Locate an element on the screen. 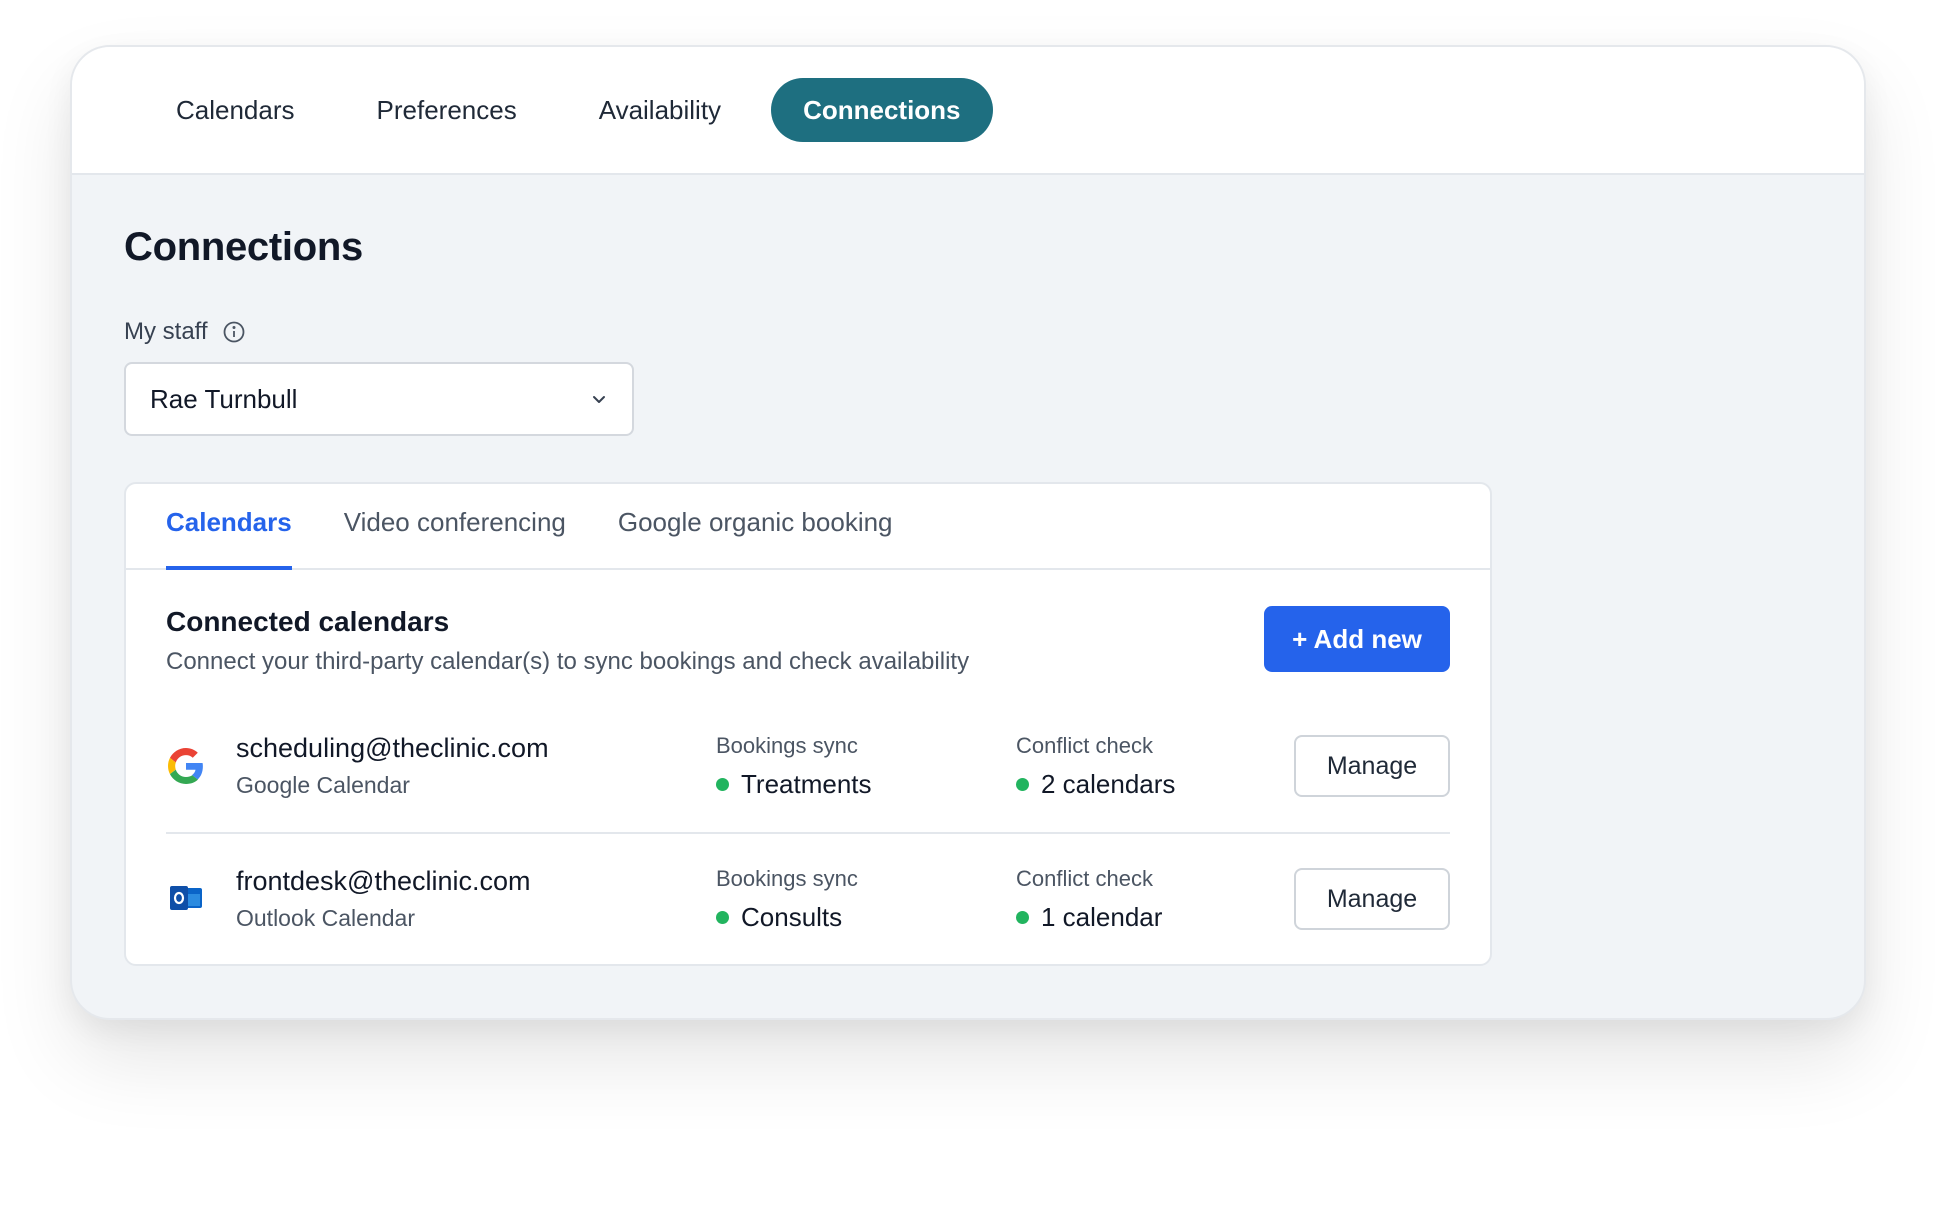  info-circle-icon is located at coordinates (234, 332).